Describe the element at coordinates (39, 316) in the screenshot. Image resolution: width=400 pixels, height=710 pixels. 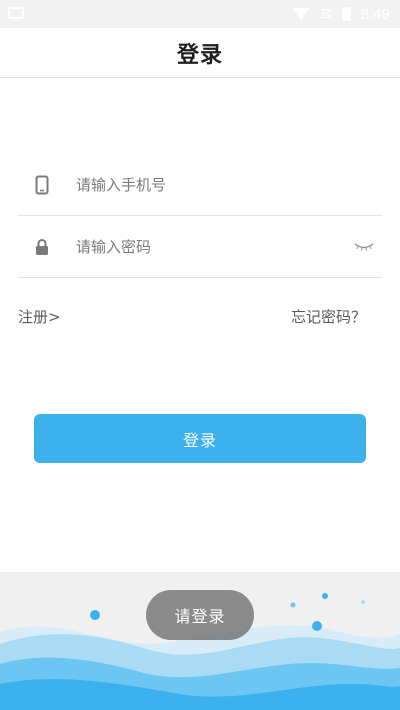
I see `register-link: 注册>` at that location.